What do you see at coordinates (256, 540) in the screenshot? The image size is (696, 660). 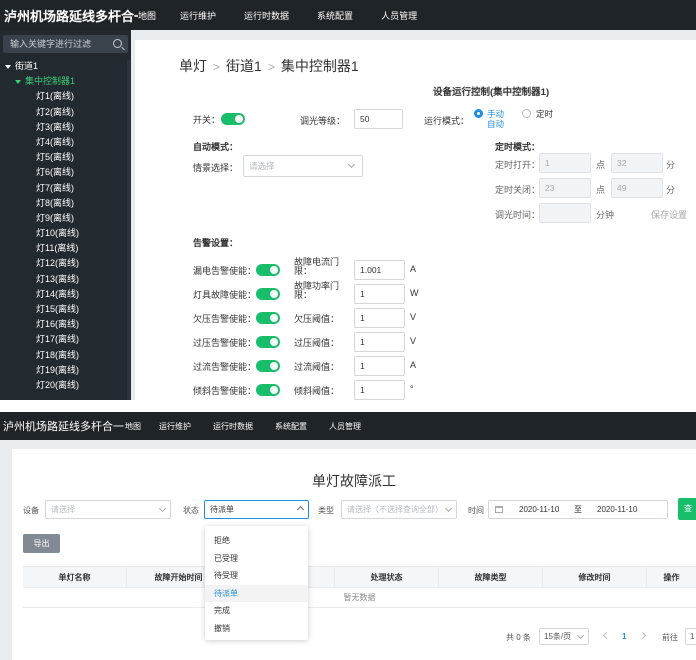 I see `status-option: 拒绝` at bounding box center [256, 540].